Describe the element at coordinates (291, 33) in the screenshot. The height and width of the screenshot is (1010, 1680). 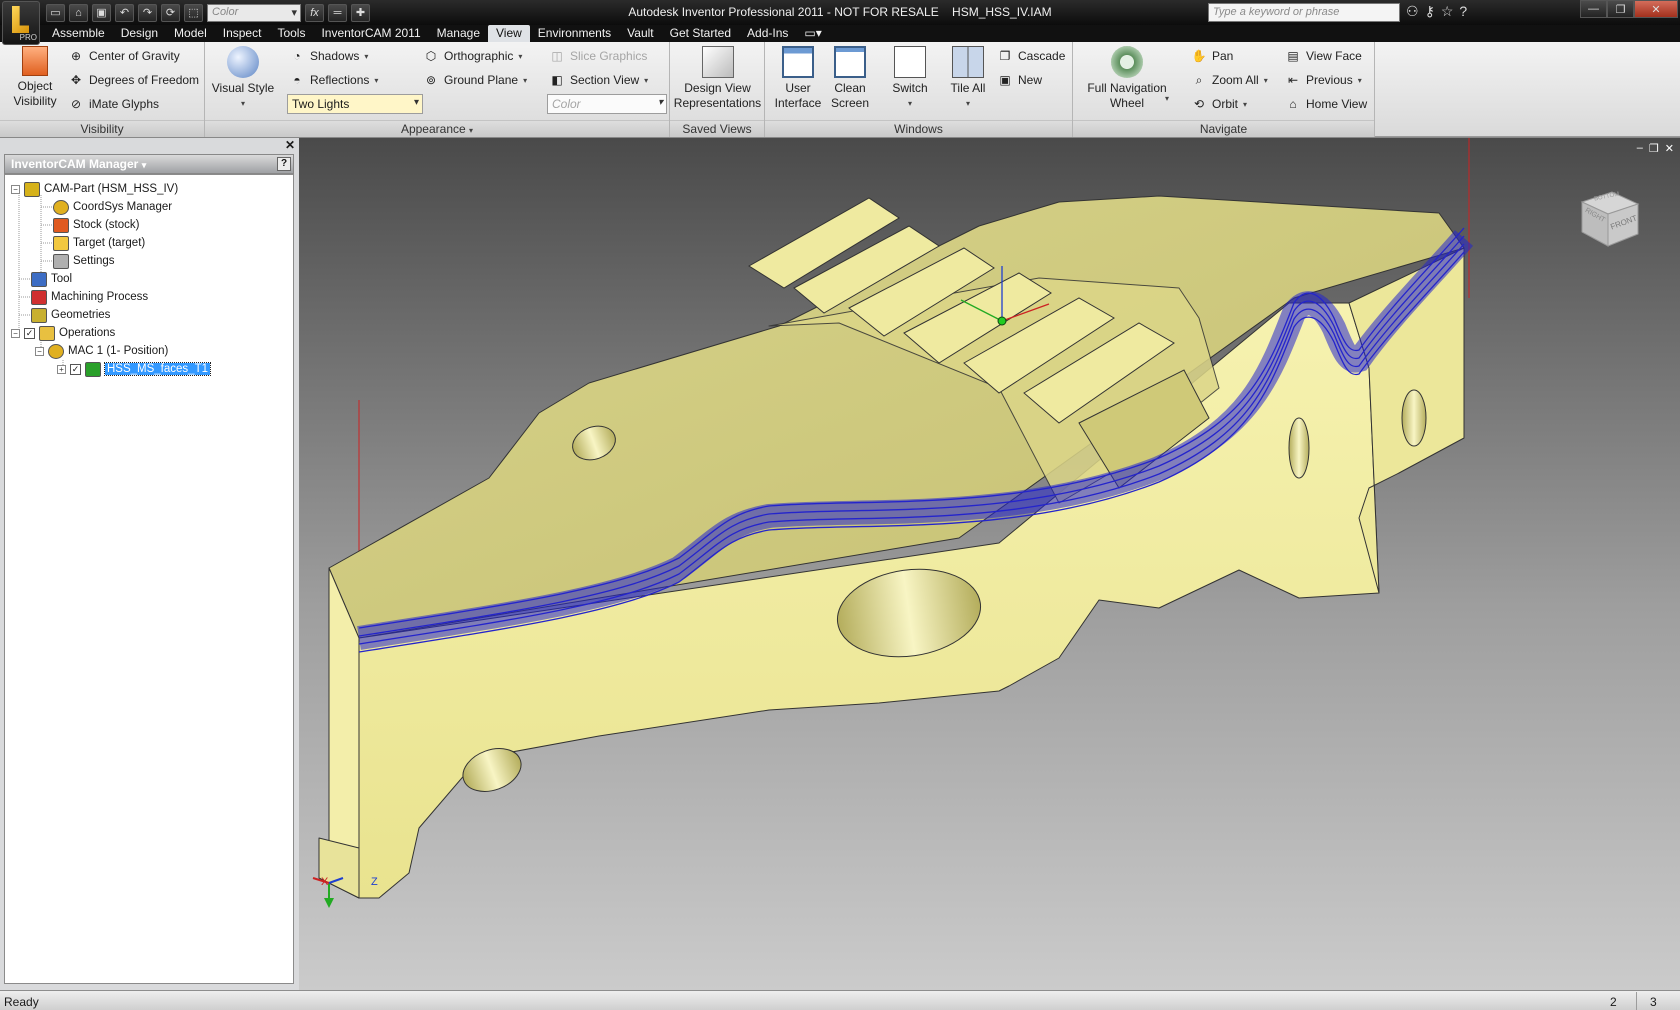
I see `tab-tools: Tools` at that location.